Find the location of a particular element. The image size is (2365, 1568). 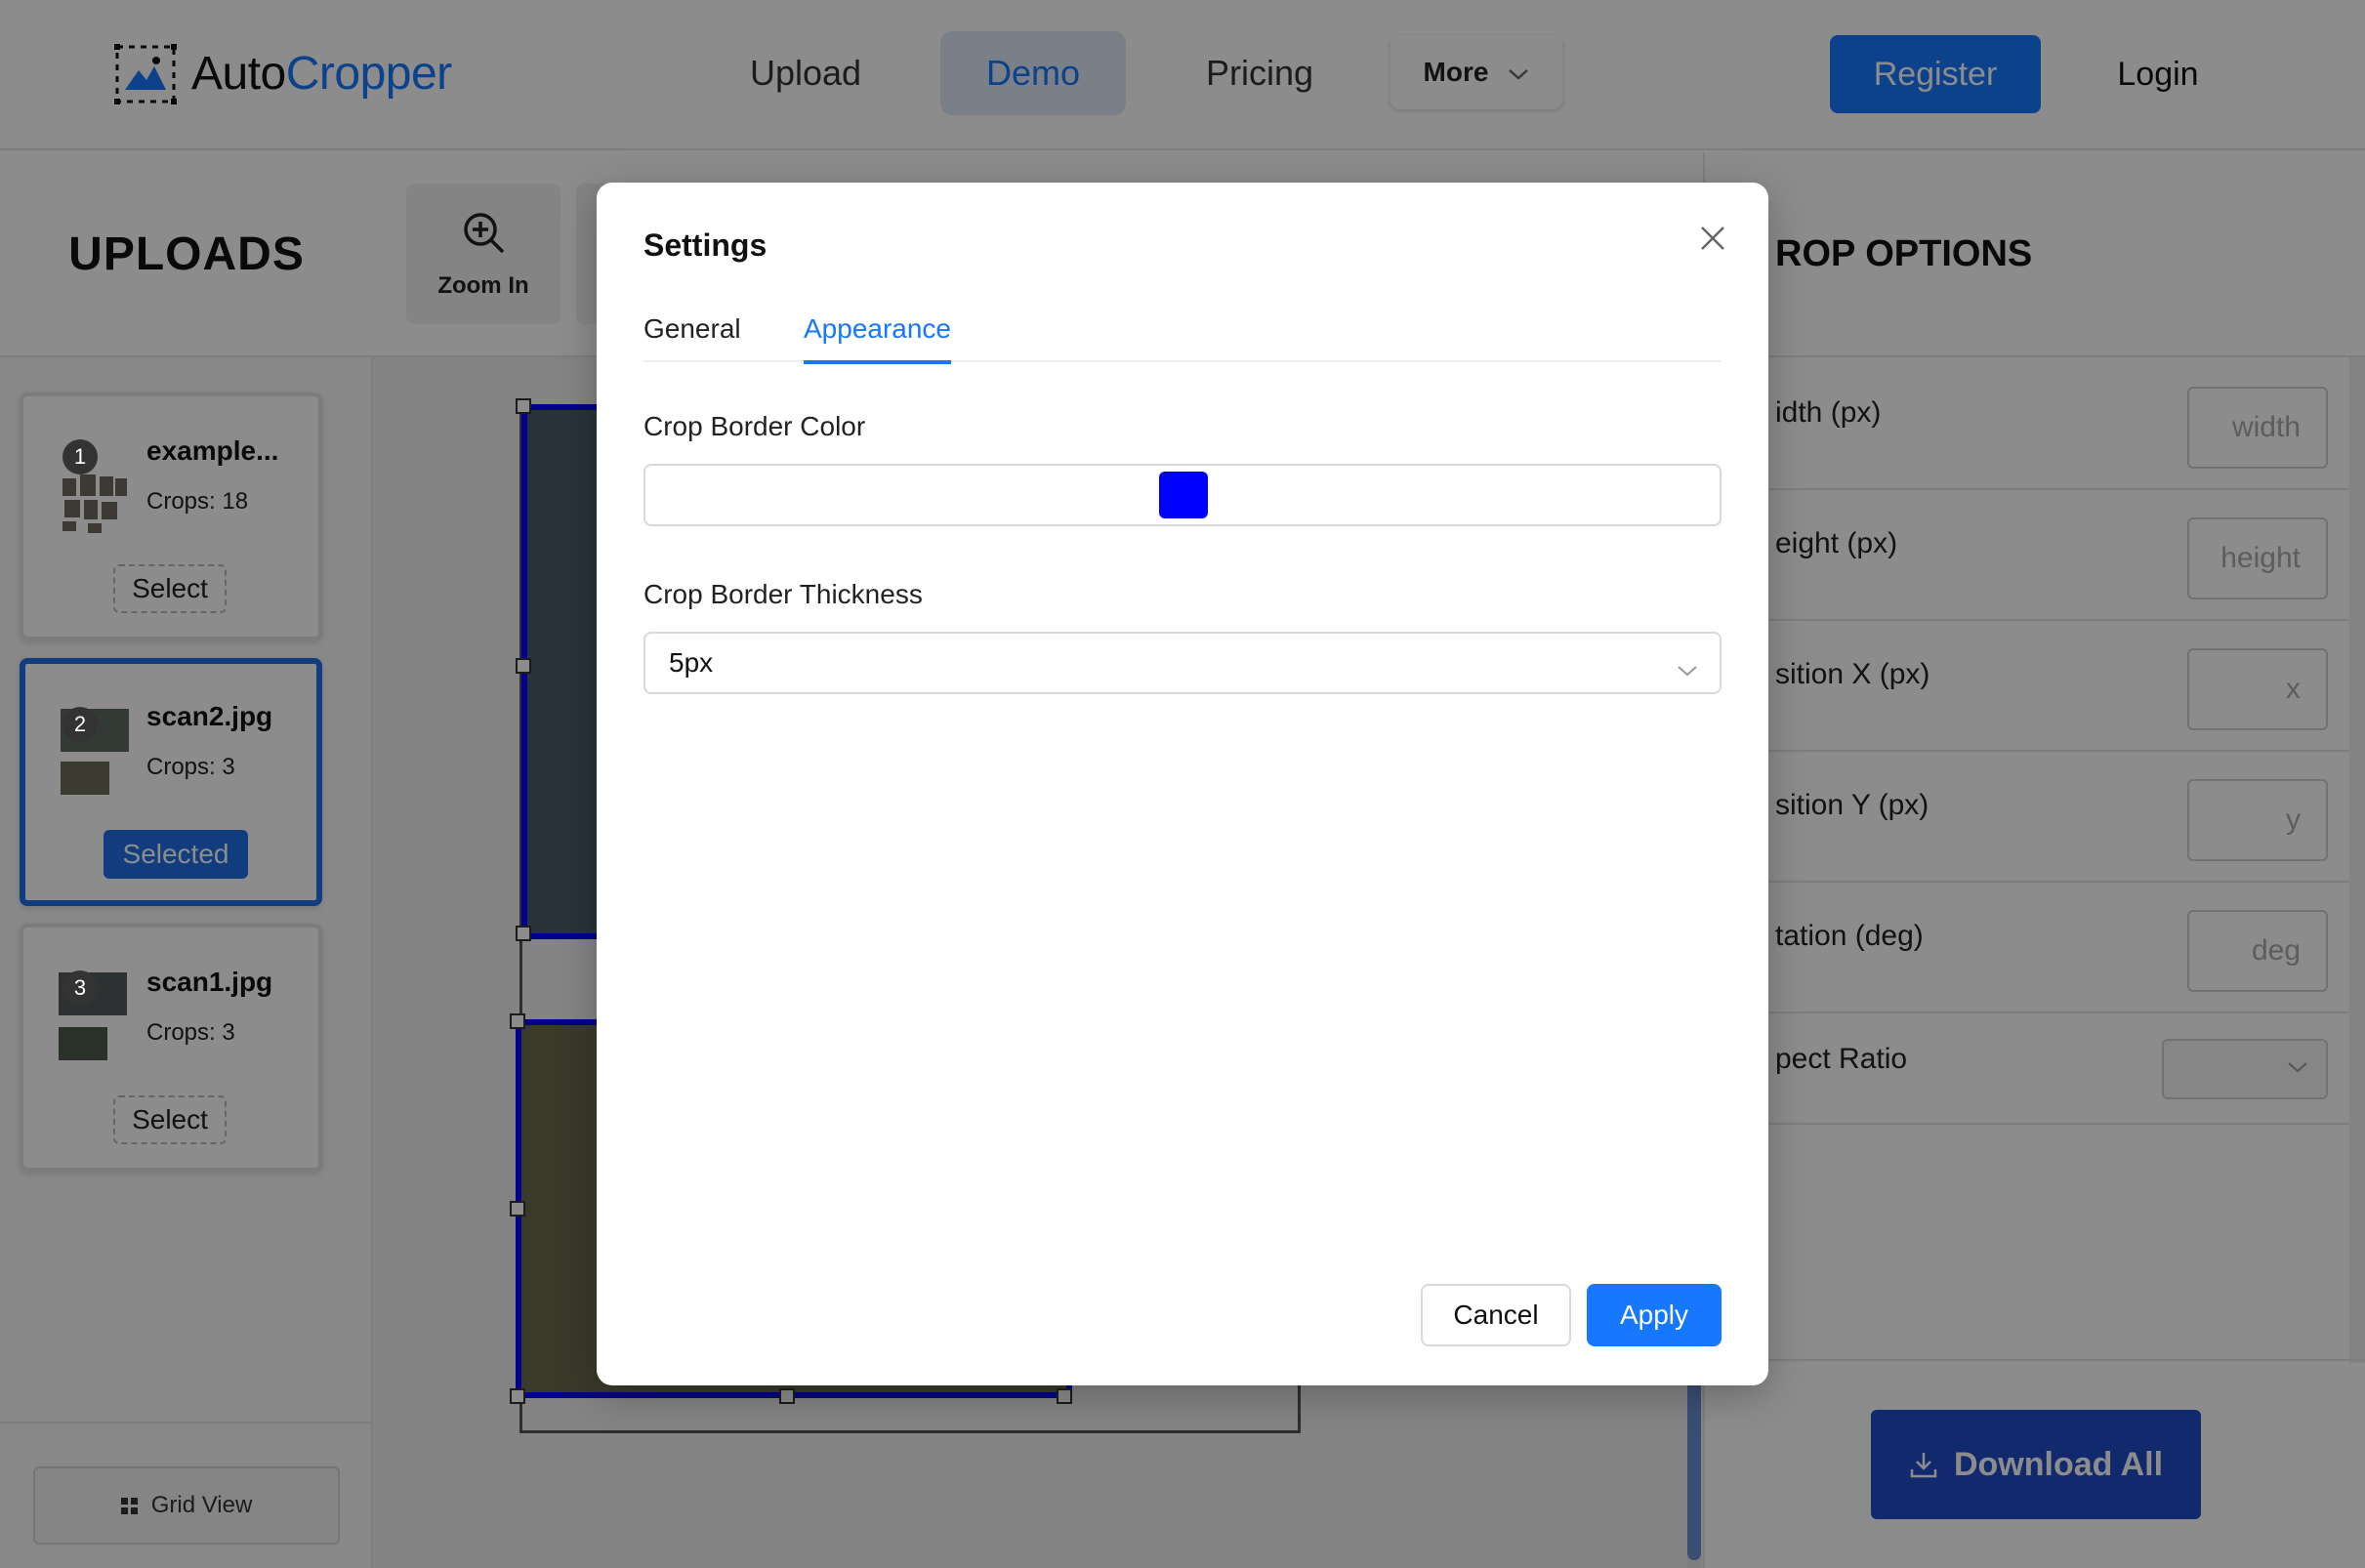

chevron-down-icon is located at coordinates (1687, 668).